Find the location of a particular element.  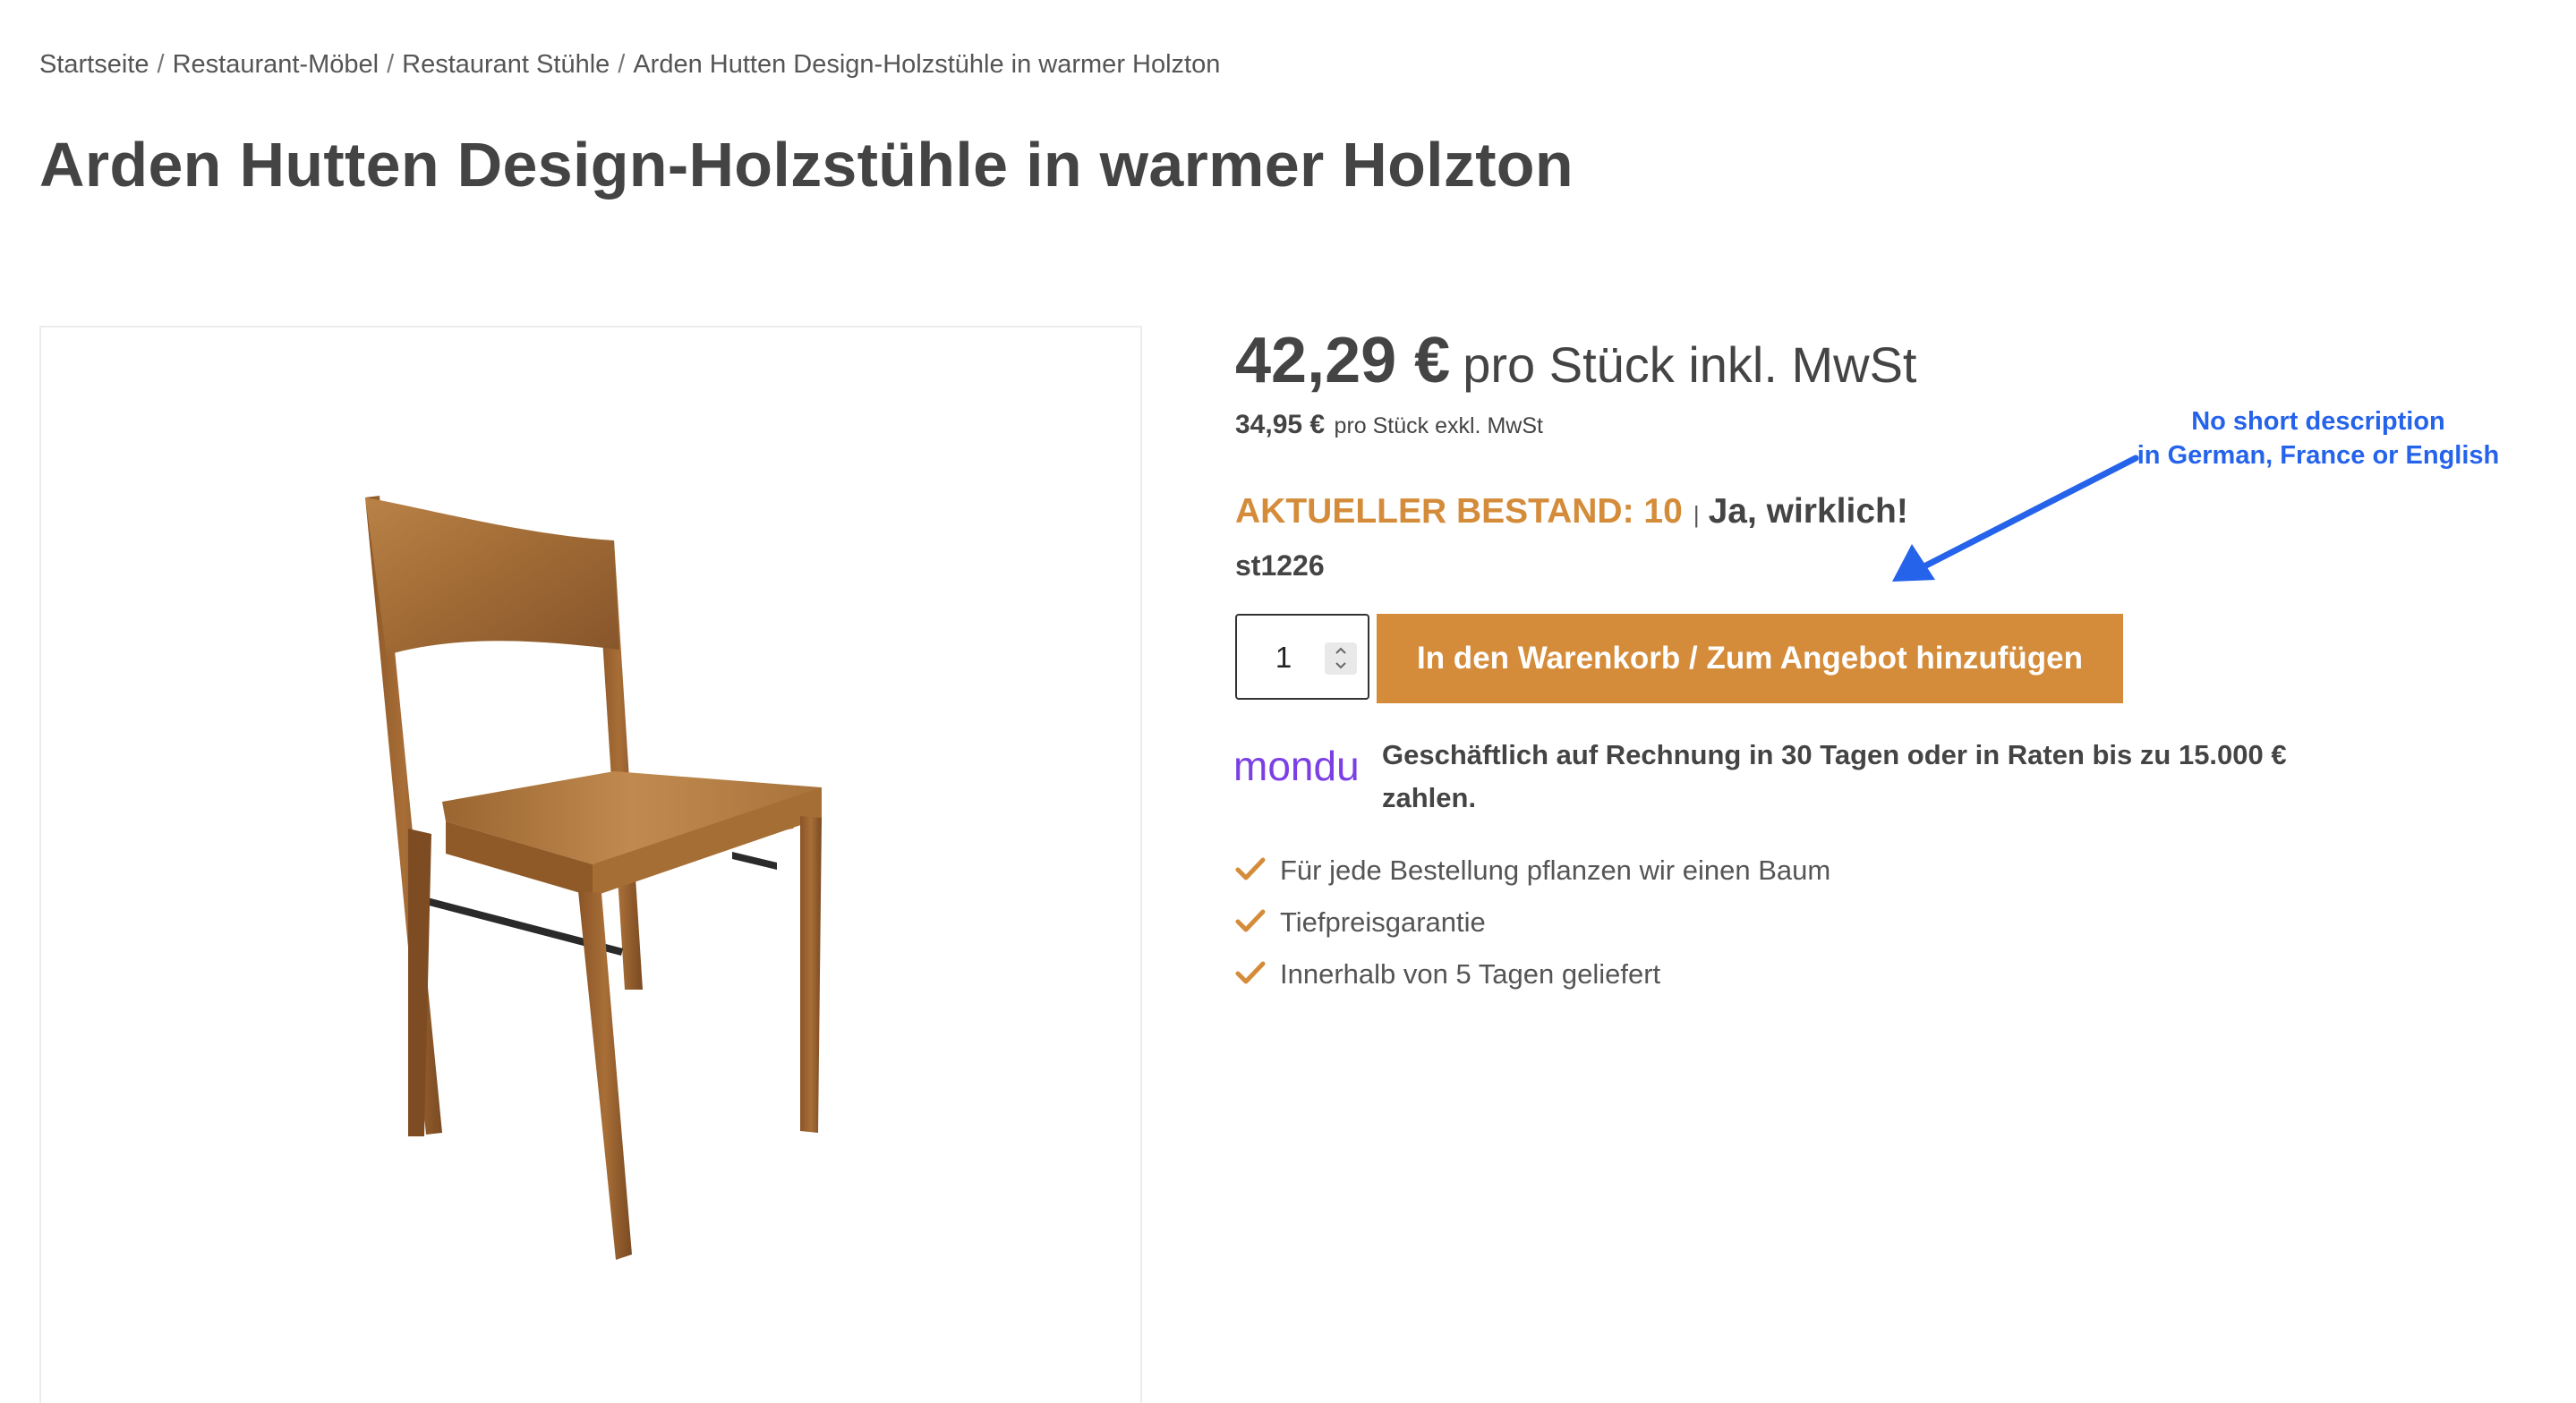

mondu-logo: mondu is located at coordinates (1296, 766).